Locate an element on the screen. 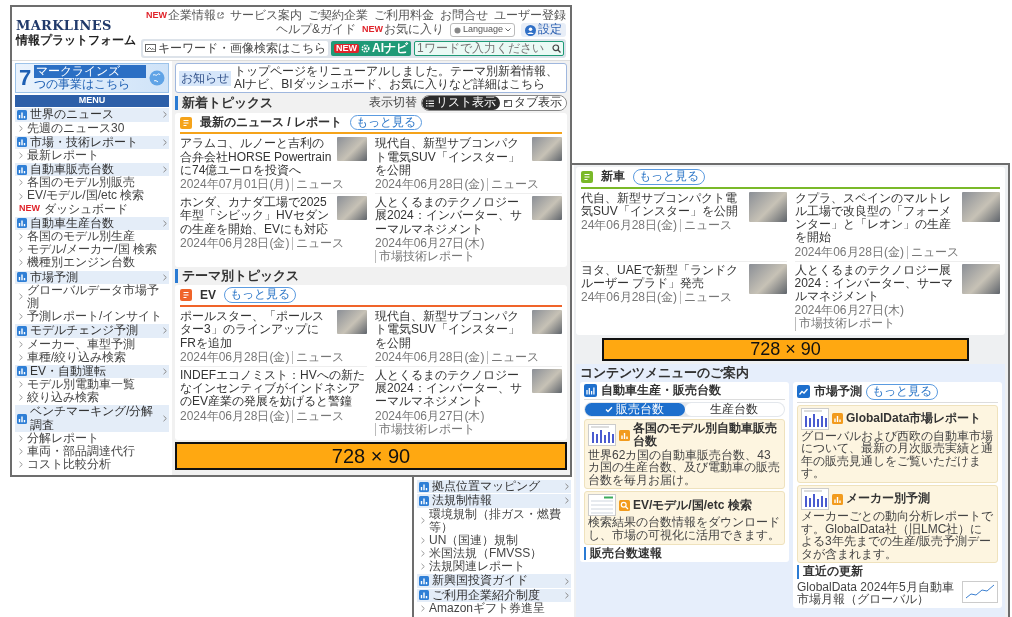 Image resolution: width=1012 pixels, height=617 pixels. top-link: ご契約企業 is located at coordinates (338, 16).